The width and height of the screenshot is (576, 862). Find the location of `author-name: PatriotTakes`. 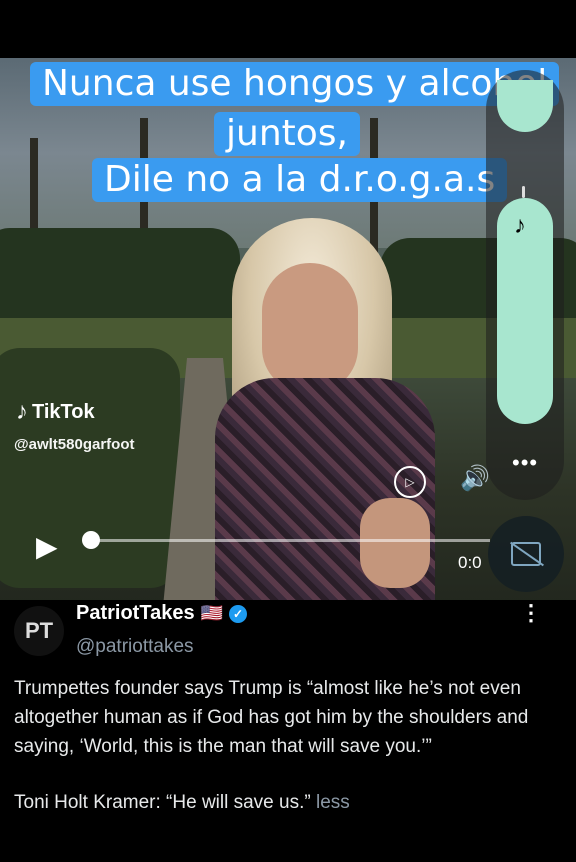

author-name: PatriotTakes is located at coordinates (135, 613).